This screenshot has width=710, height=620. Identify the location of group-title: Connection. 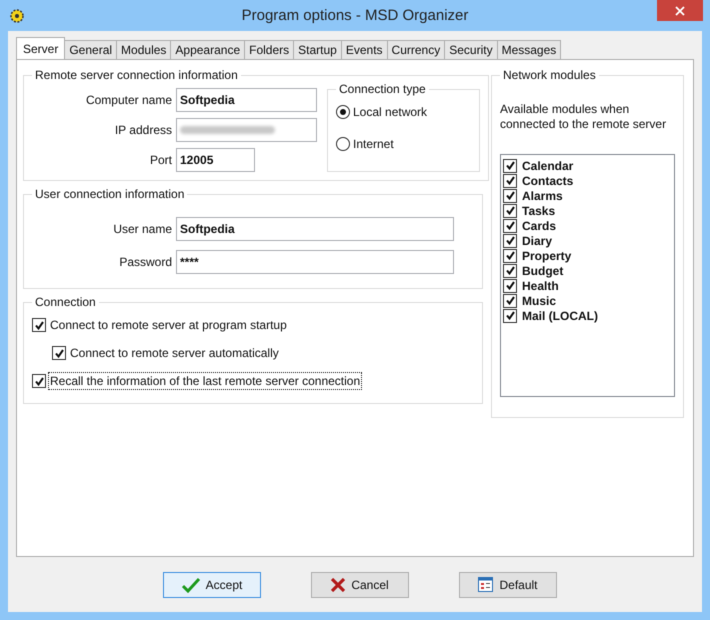
(65, 302).